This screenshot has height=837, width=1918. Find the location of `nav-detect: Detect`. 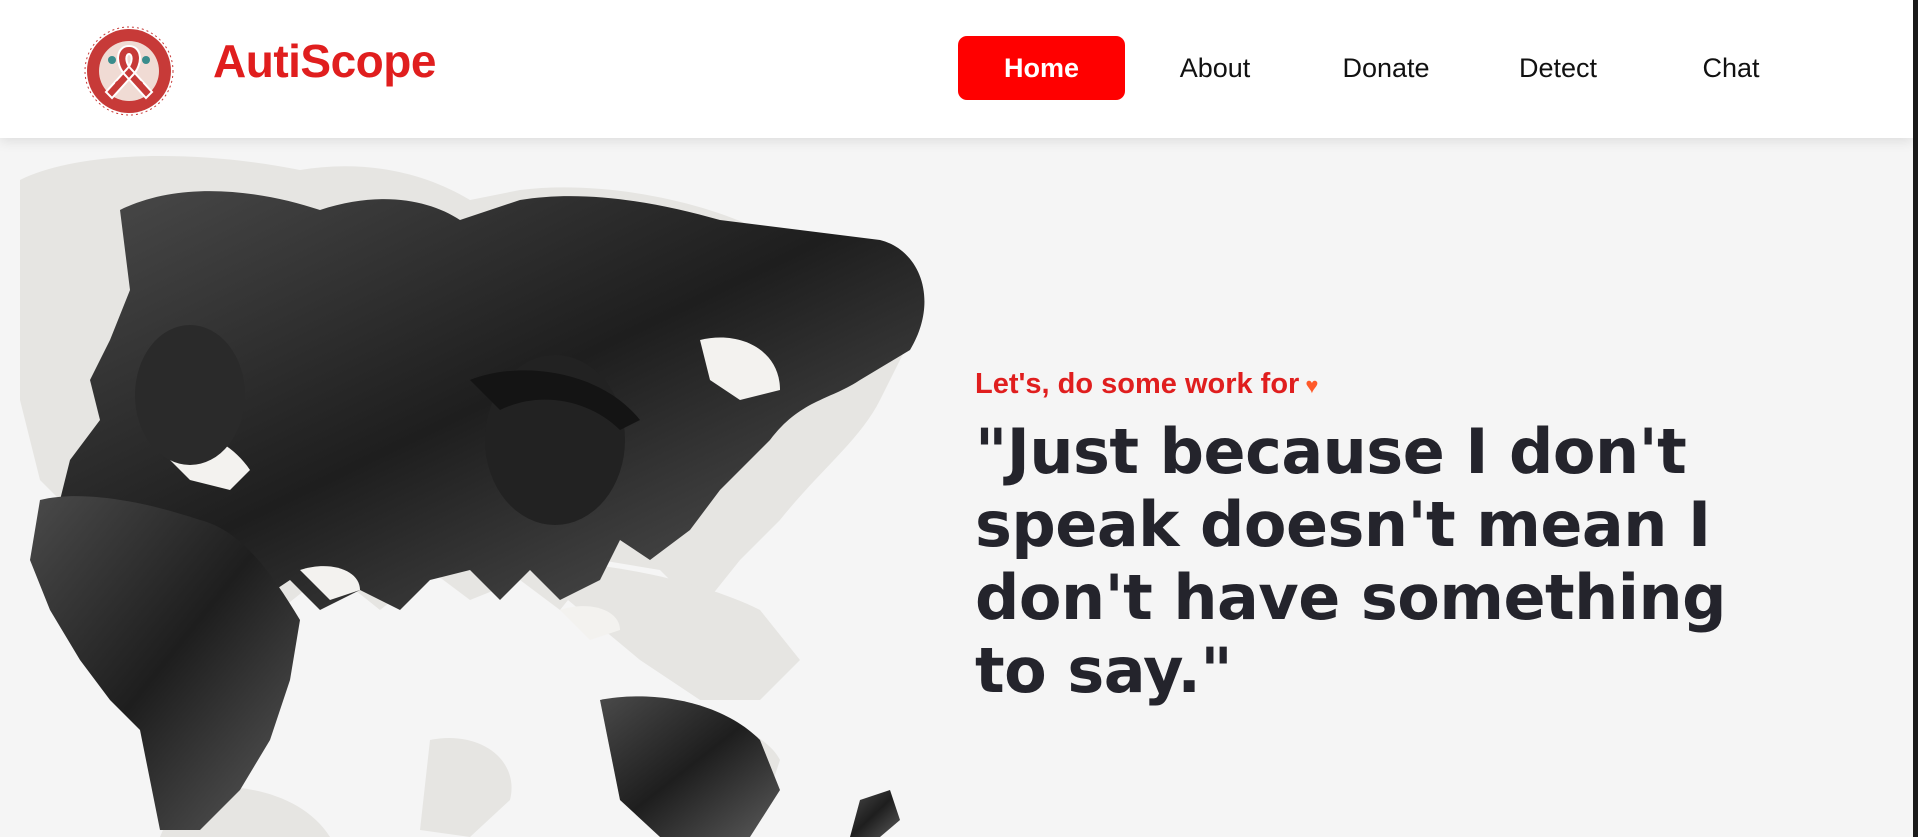

nav-detect: Detect is located at coordinates (1558, 68).